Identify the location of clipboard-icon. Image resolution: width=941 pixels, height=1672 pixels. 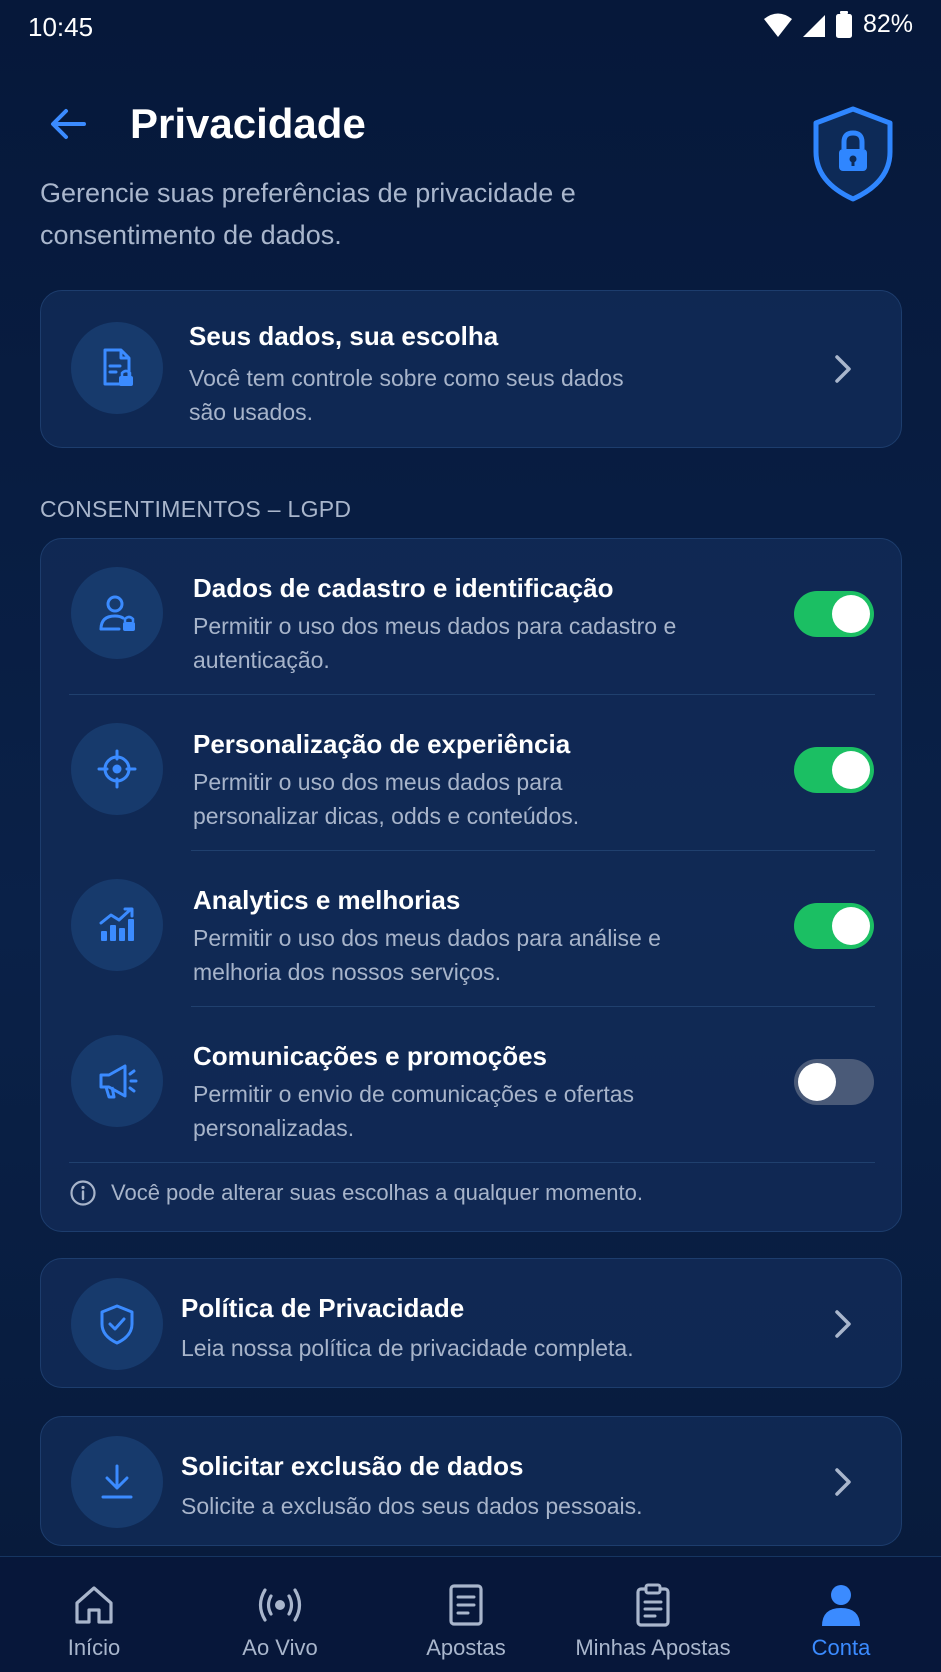
(653, 1605).